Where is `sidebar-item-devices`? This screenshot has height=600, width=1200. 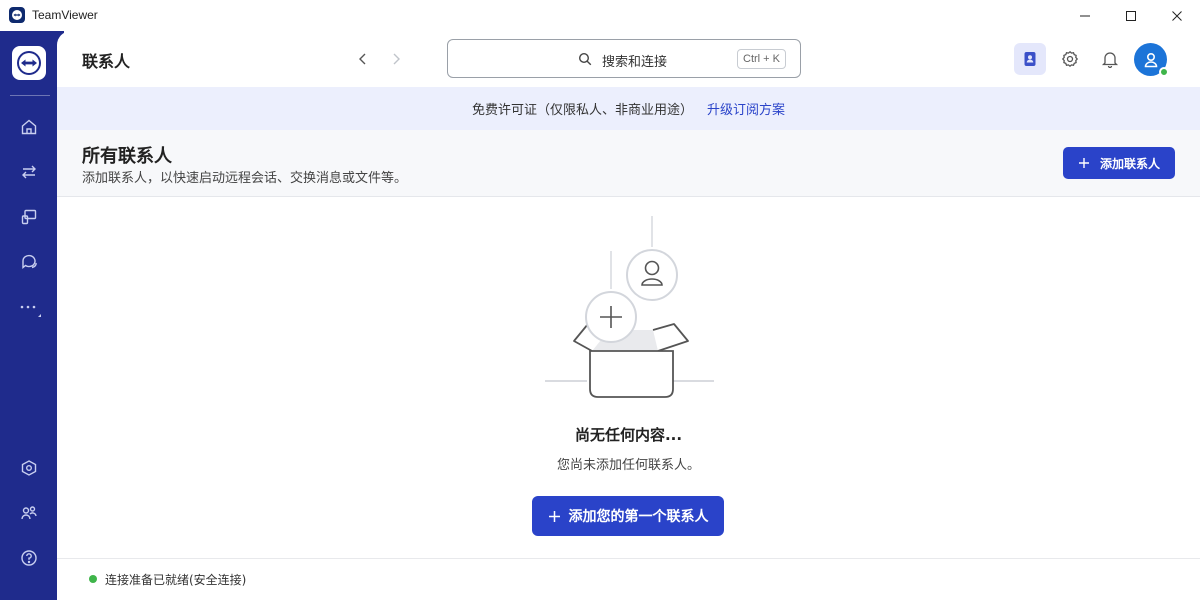 sidebar-item-devices is located at coordinates (29, 217).